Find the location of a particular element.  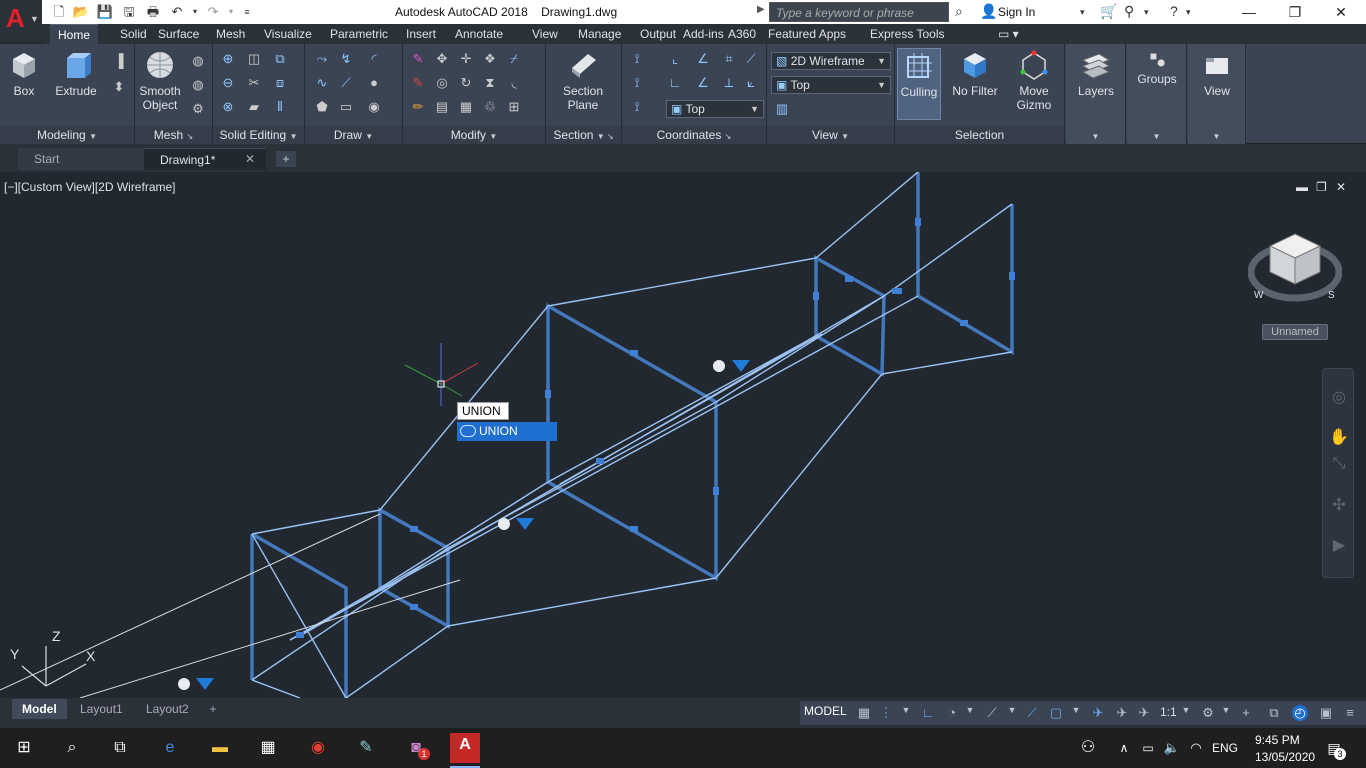

thicken-icon: ▰ is located at coordinates (254, 107).